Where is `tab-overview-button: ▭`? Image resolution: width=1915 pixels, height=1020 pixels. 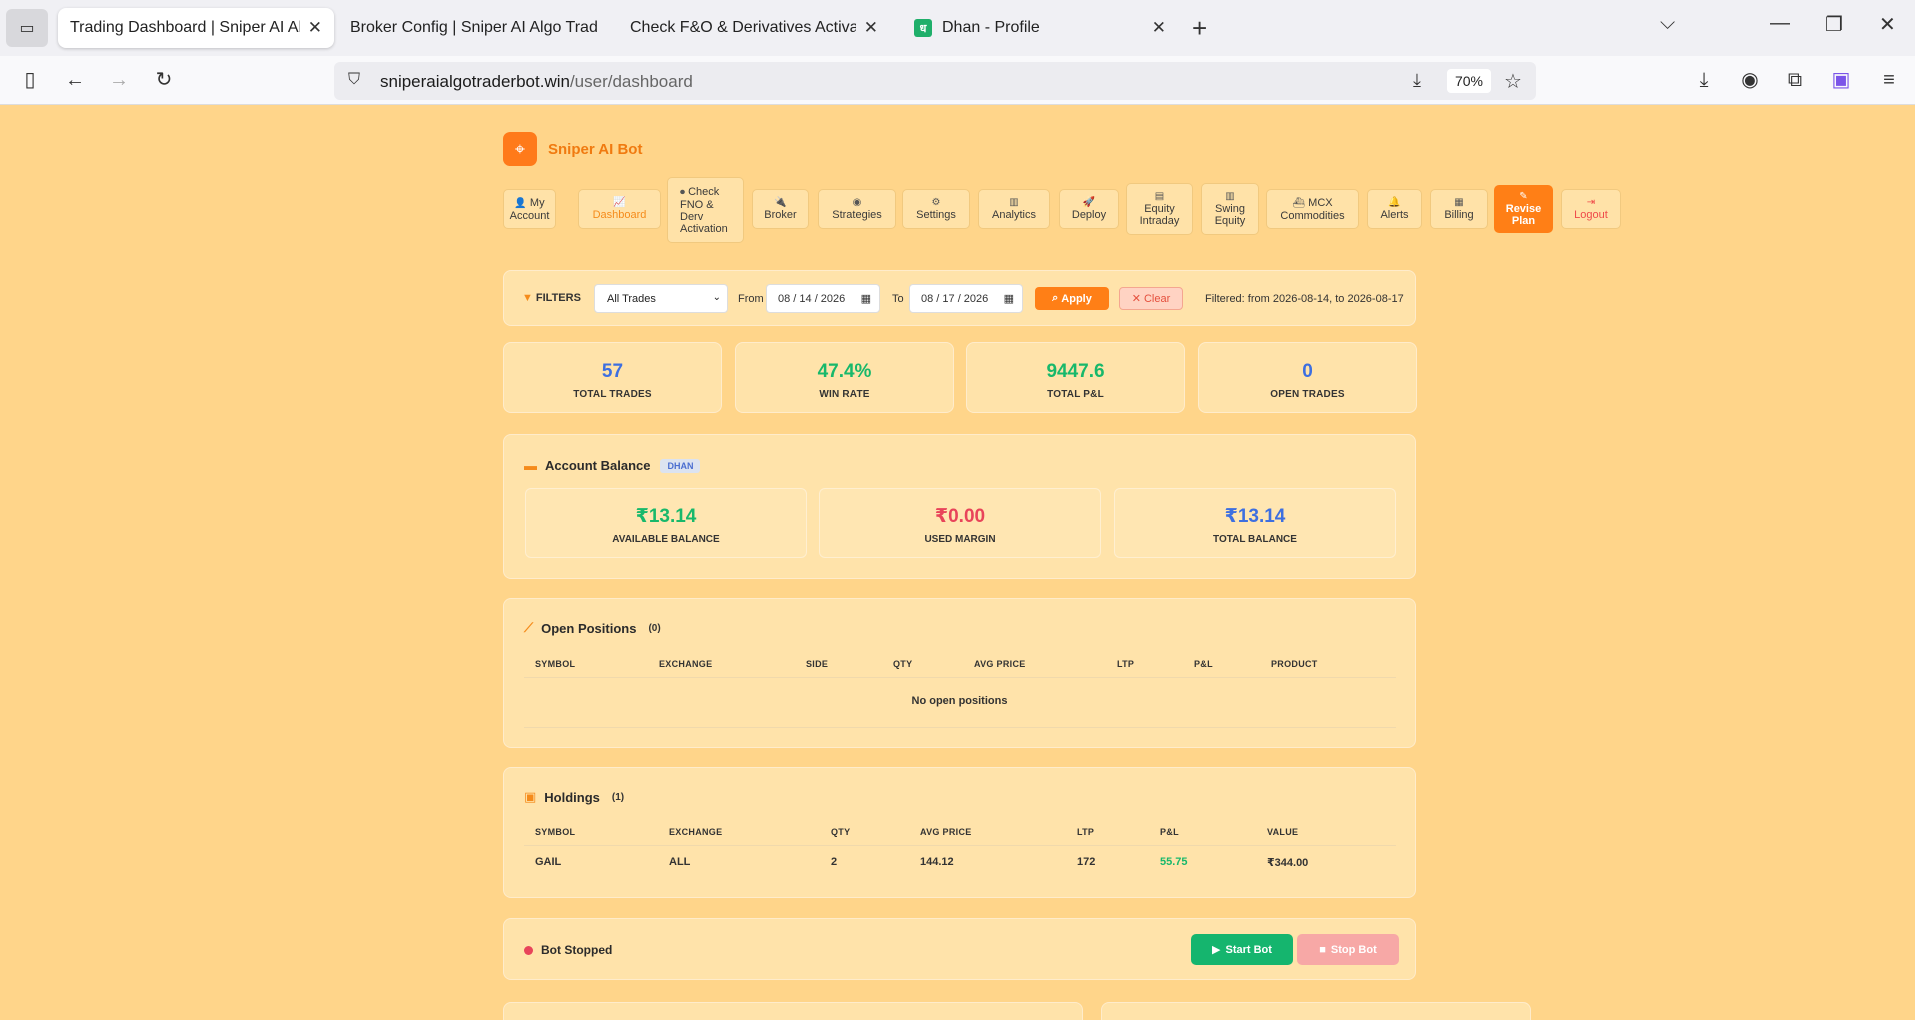
tab-overview-button: ▭ is located at coordinates (27, 28).